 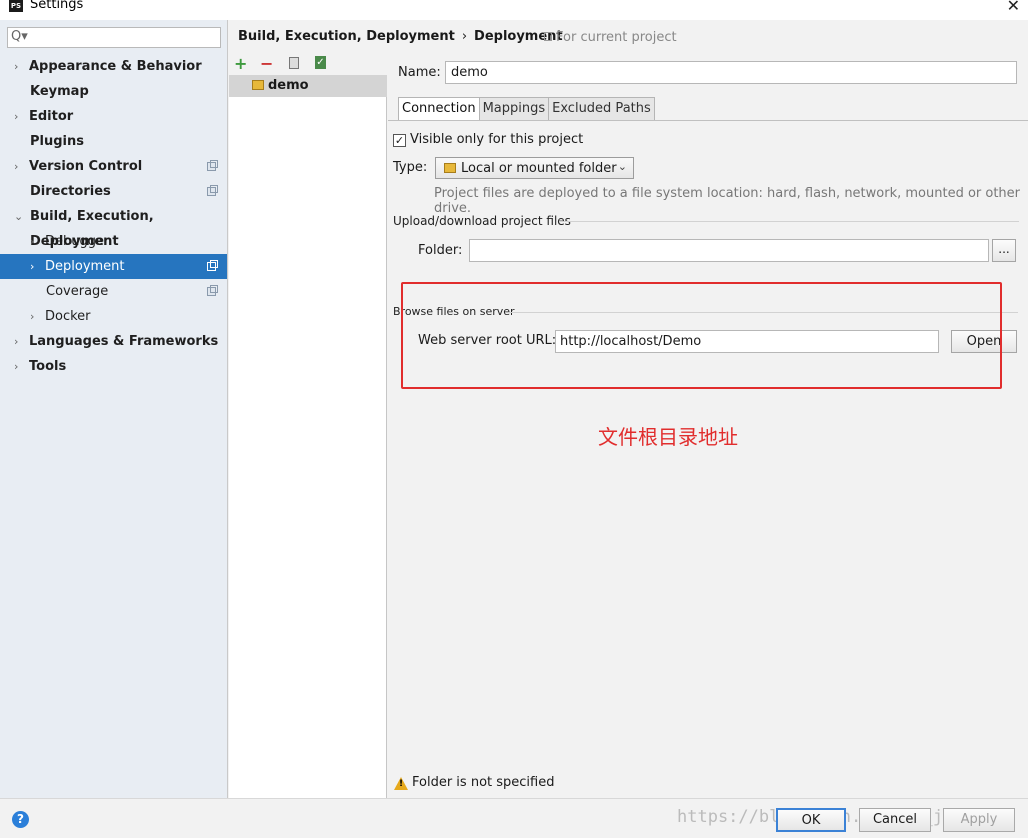 I want to click on folder-icon, so click(x=450, y=168).